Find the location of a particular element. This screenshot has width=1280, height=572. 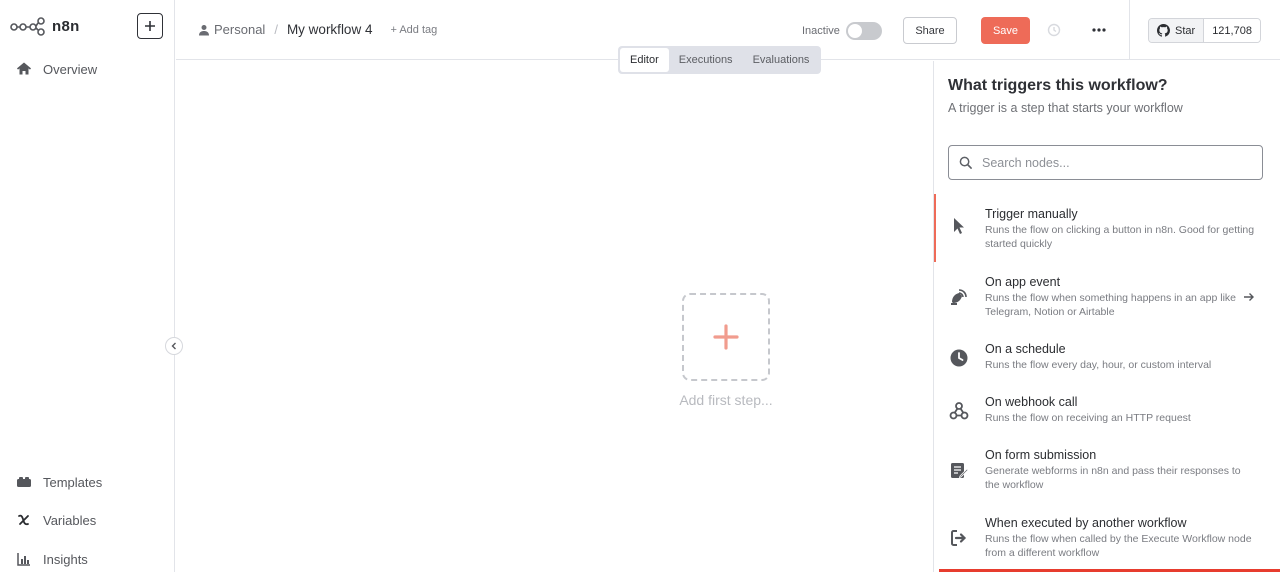

github-star: Star is located at coordinates (1177, 30).